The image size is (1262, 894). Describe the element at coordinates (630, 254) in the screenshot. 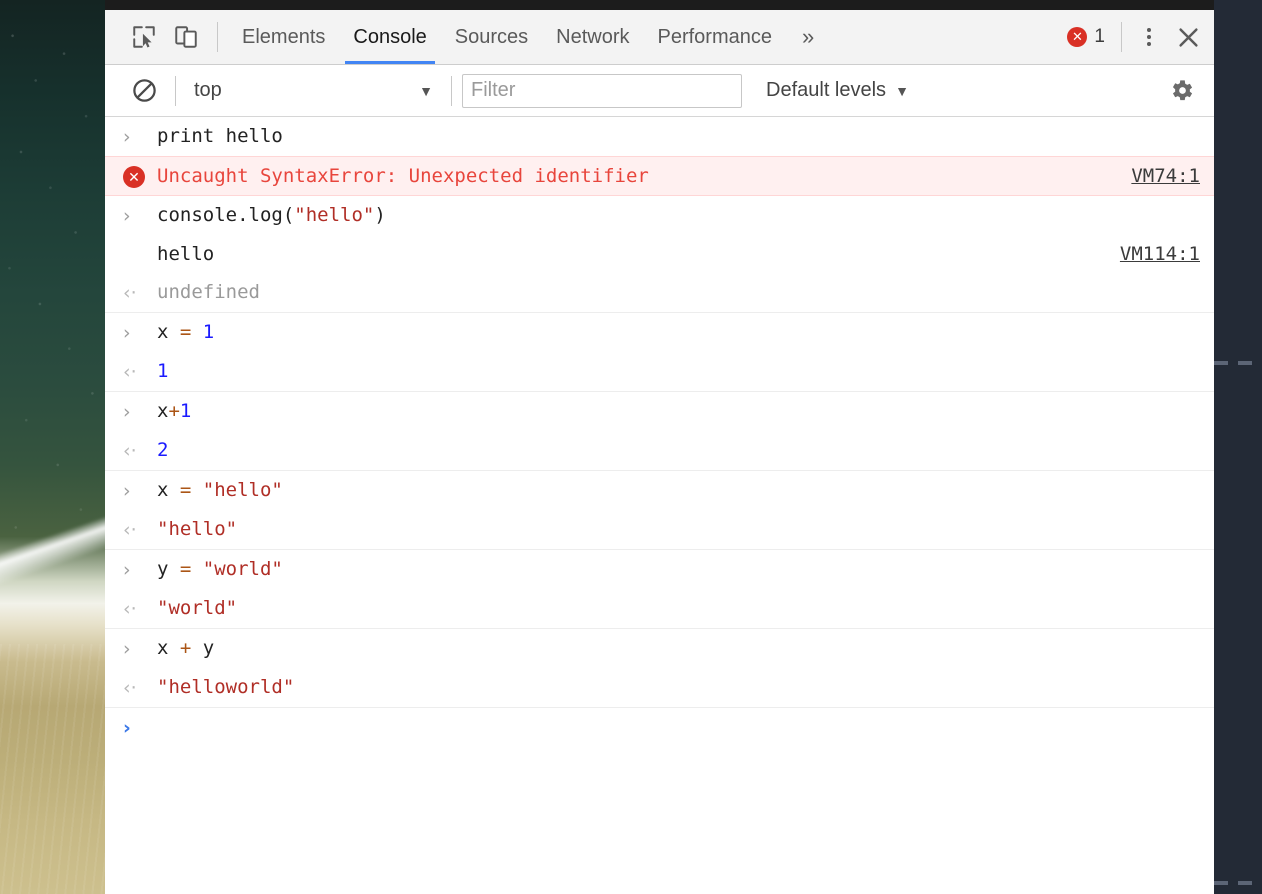

I see `console-message-text: hello` at that location.